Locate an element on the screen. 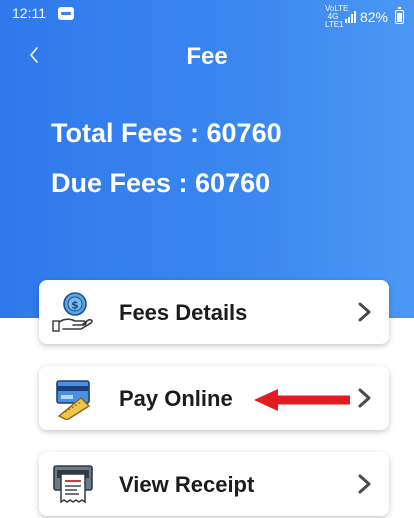 The width and height of the screenshot is (414, 518). status-right: VoLTE 4G LTE1 82% is located at coordinates (364, 17).